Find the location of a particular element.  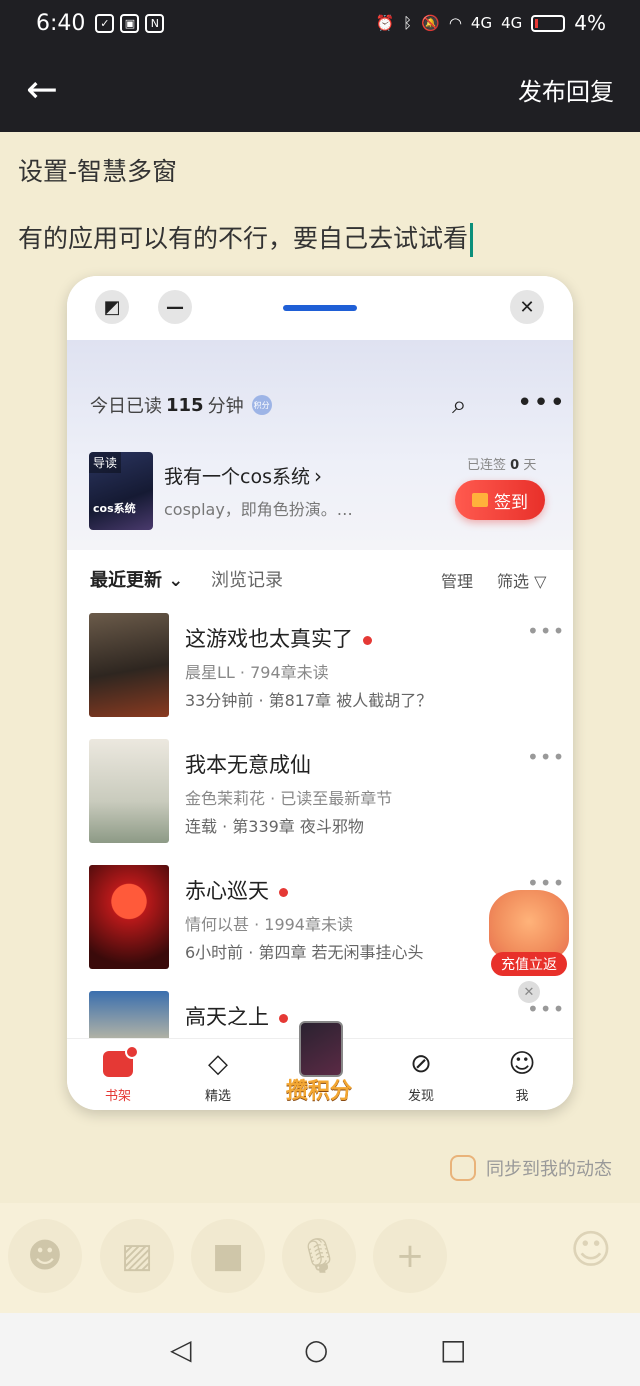

nav-shelf: 书架 is located at coordinates (118, 1074).